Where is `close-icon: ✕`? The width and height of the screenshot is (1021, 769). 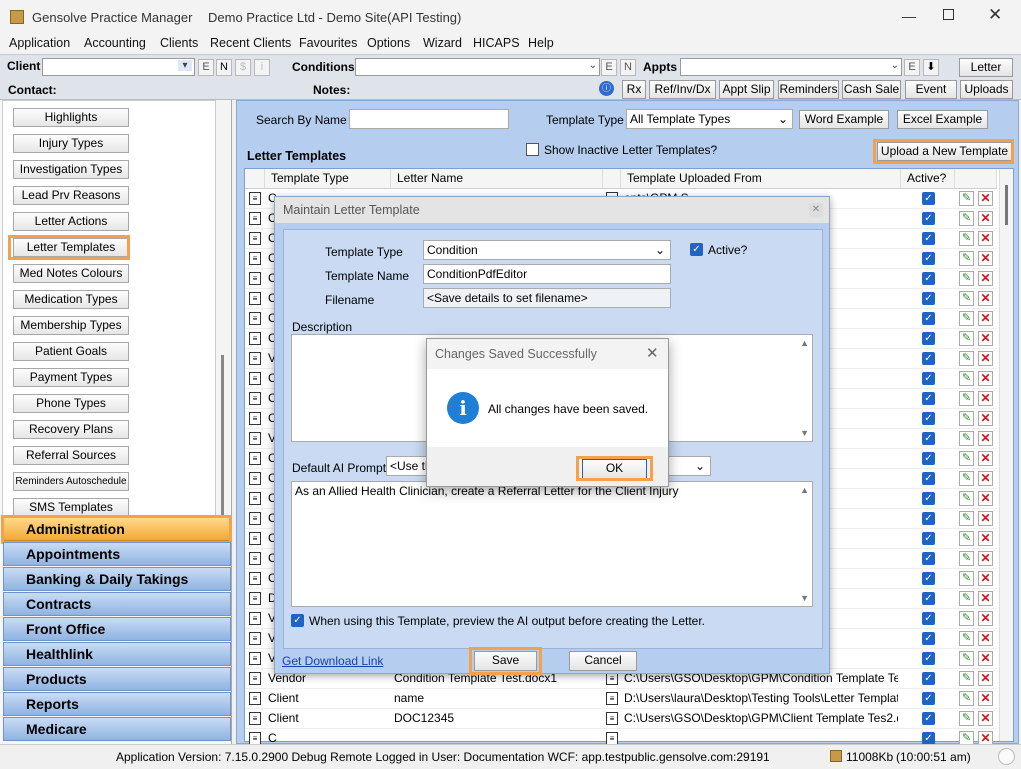 close-icon: ✕ is located at coordinates (652, 353).